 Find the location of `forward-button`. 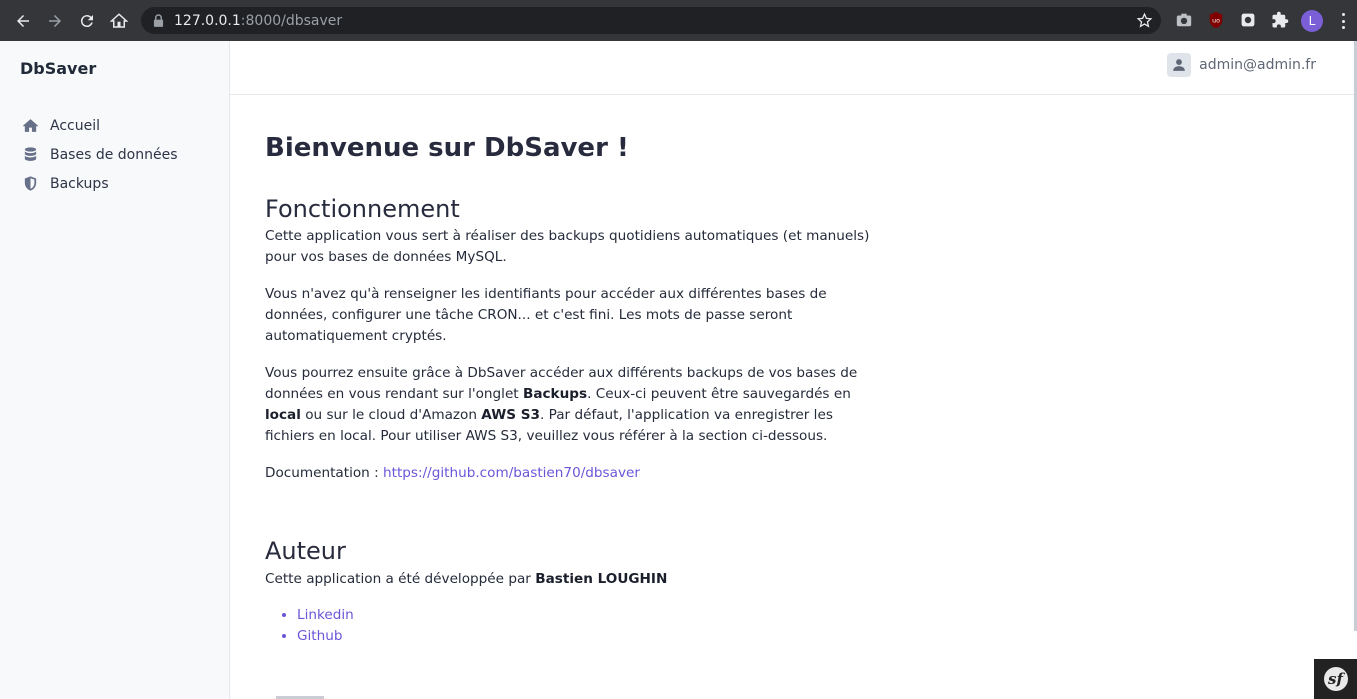

forward-button is located at coordinates (55, 21).